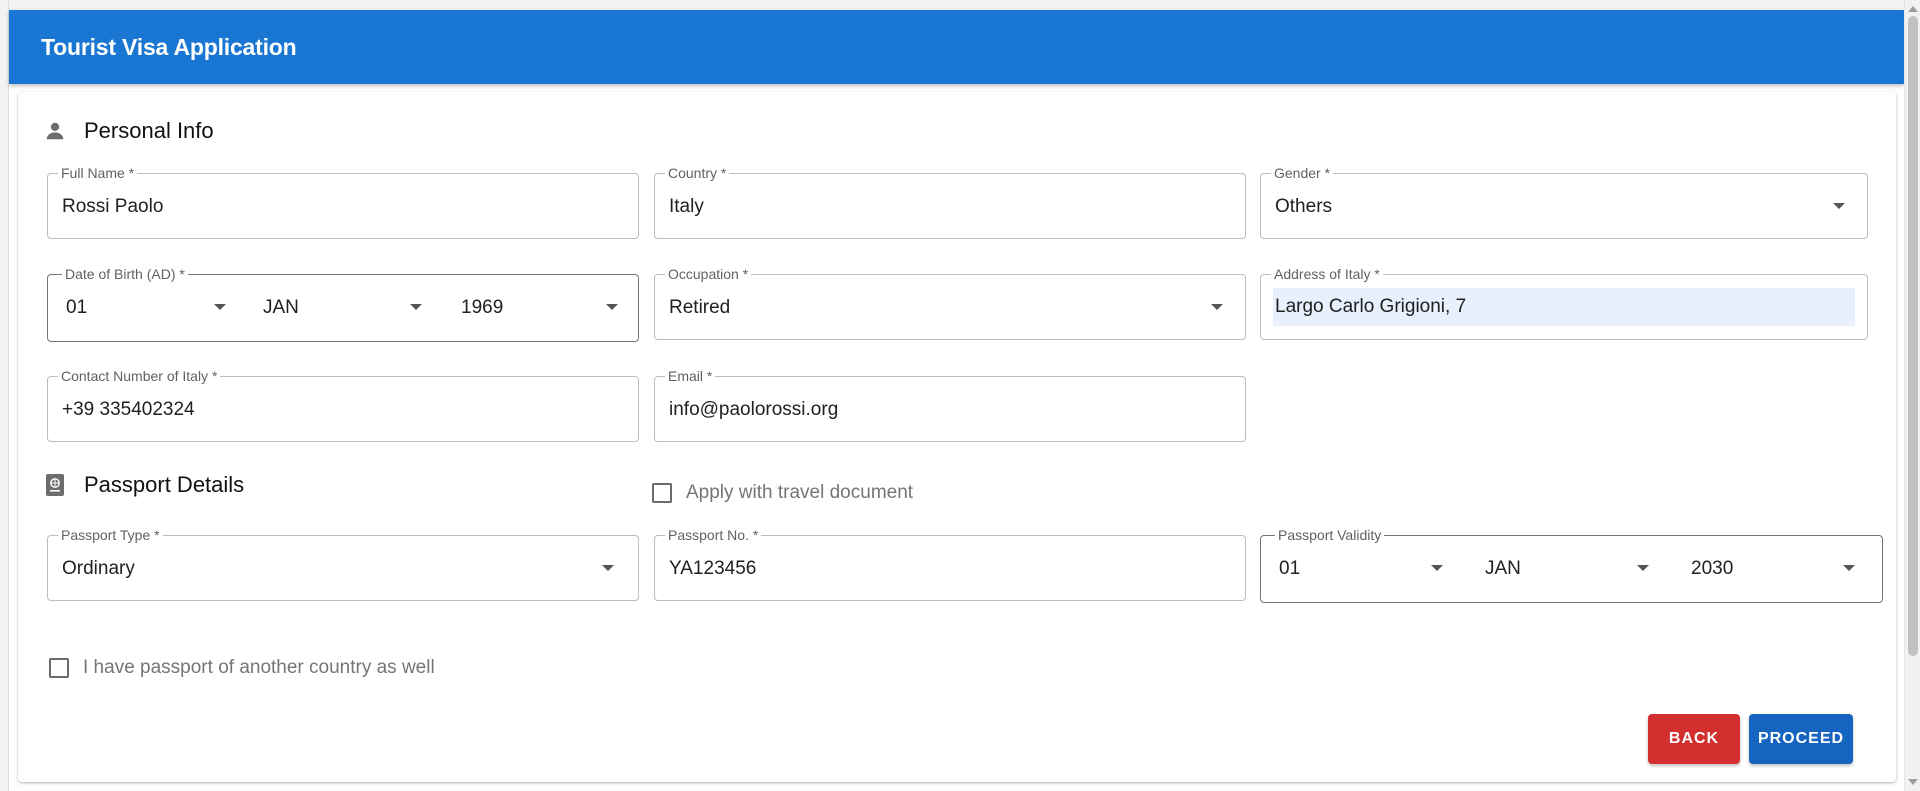 This screenshot has height=791, width=1920. Describe the element at coordinates (800, 492) in the screenshot. I see `apply-with-travel-document-label: Apply with travel document` at that location.